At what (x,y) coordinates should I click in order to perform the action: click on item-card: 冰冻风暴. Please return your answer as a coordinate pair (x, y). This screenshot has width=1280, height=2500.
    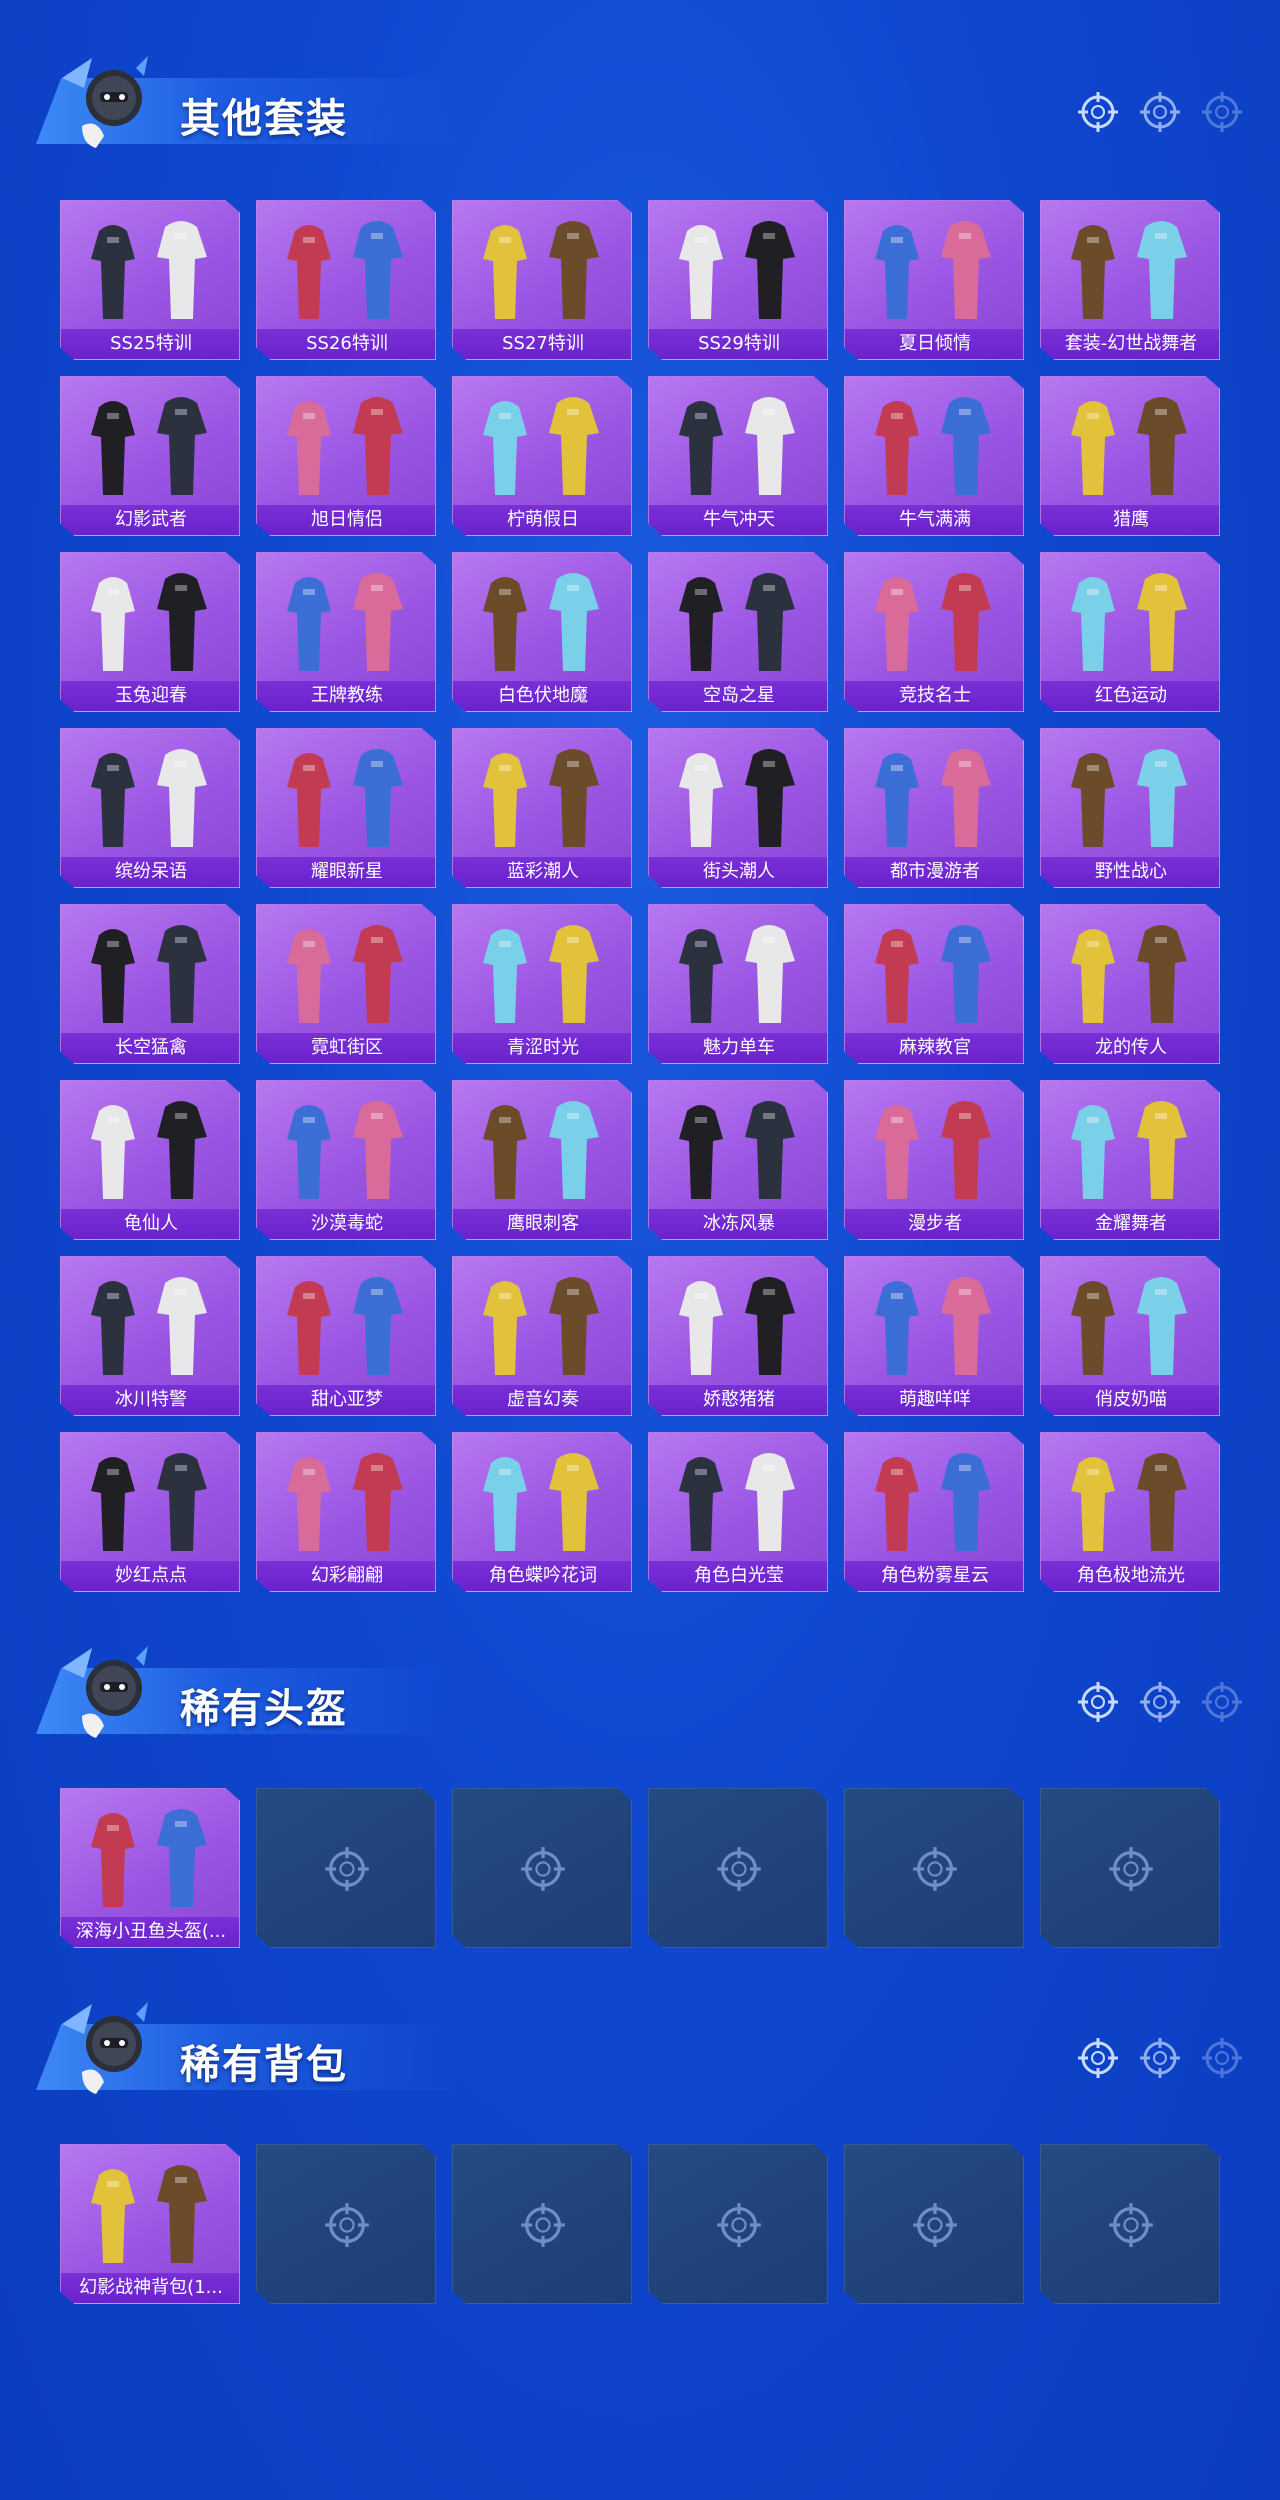
    Looking at the image, I should click on (738, 1160).